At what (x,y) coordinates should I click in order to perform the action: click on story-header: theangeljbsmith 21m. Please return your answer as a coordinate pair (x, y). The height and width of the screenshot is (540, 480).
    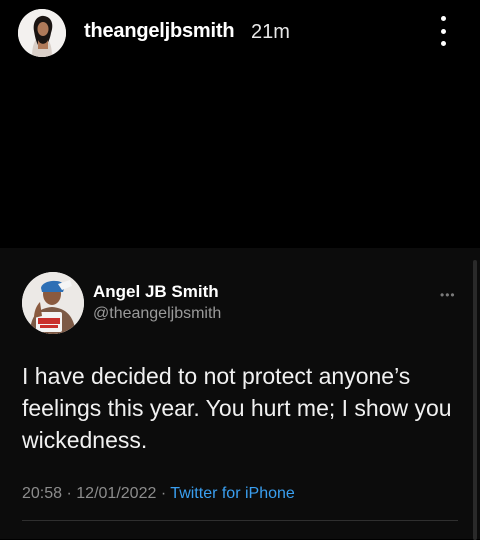
    Looking at the image, I should click on (240, 33).